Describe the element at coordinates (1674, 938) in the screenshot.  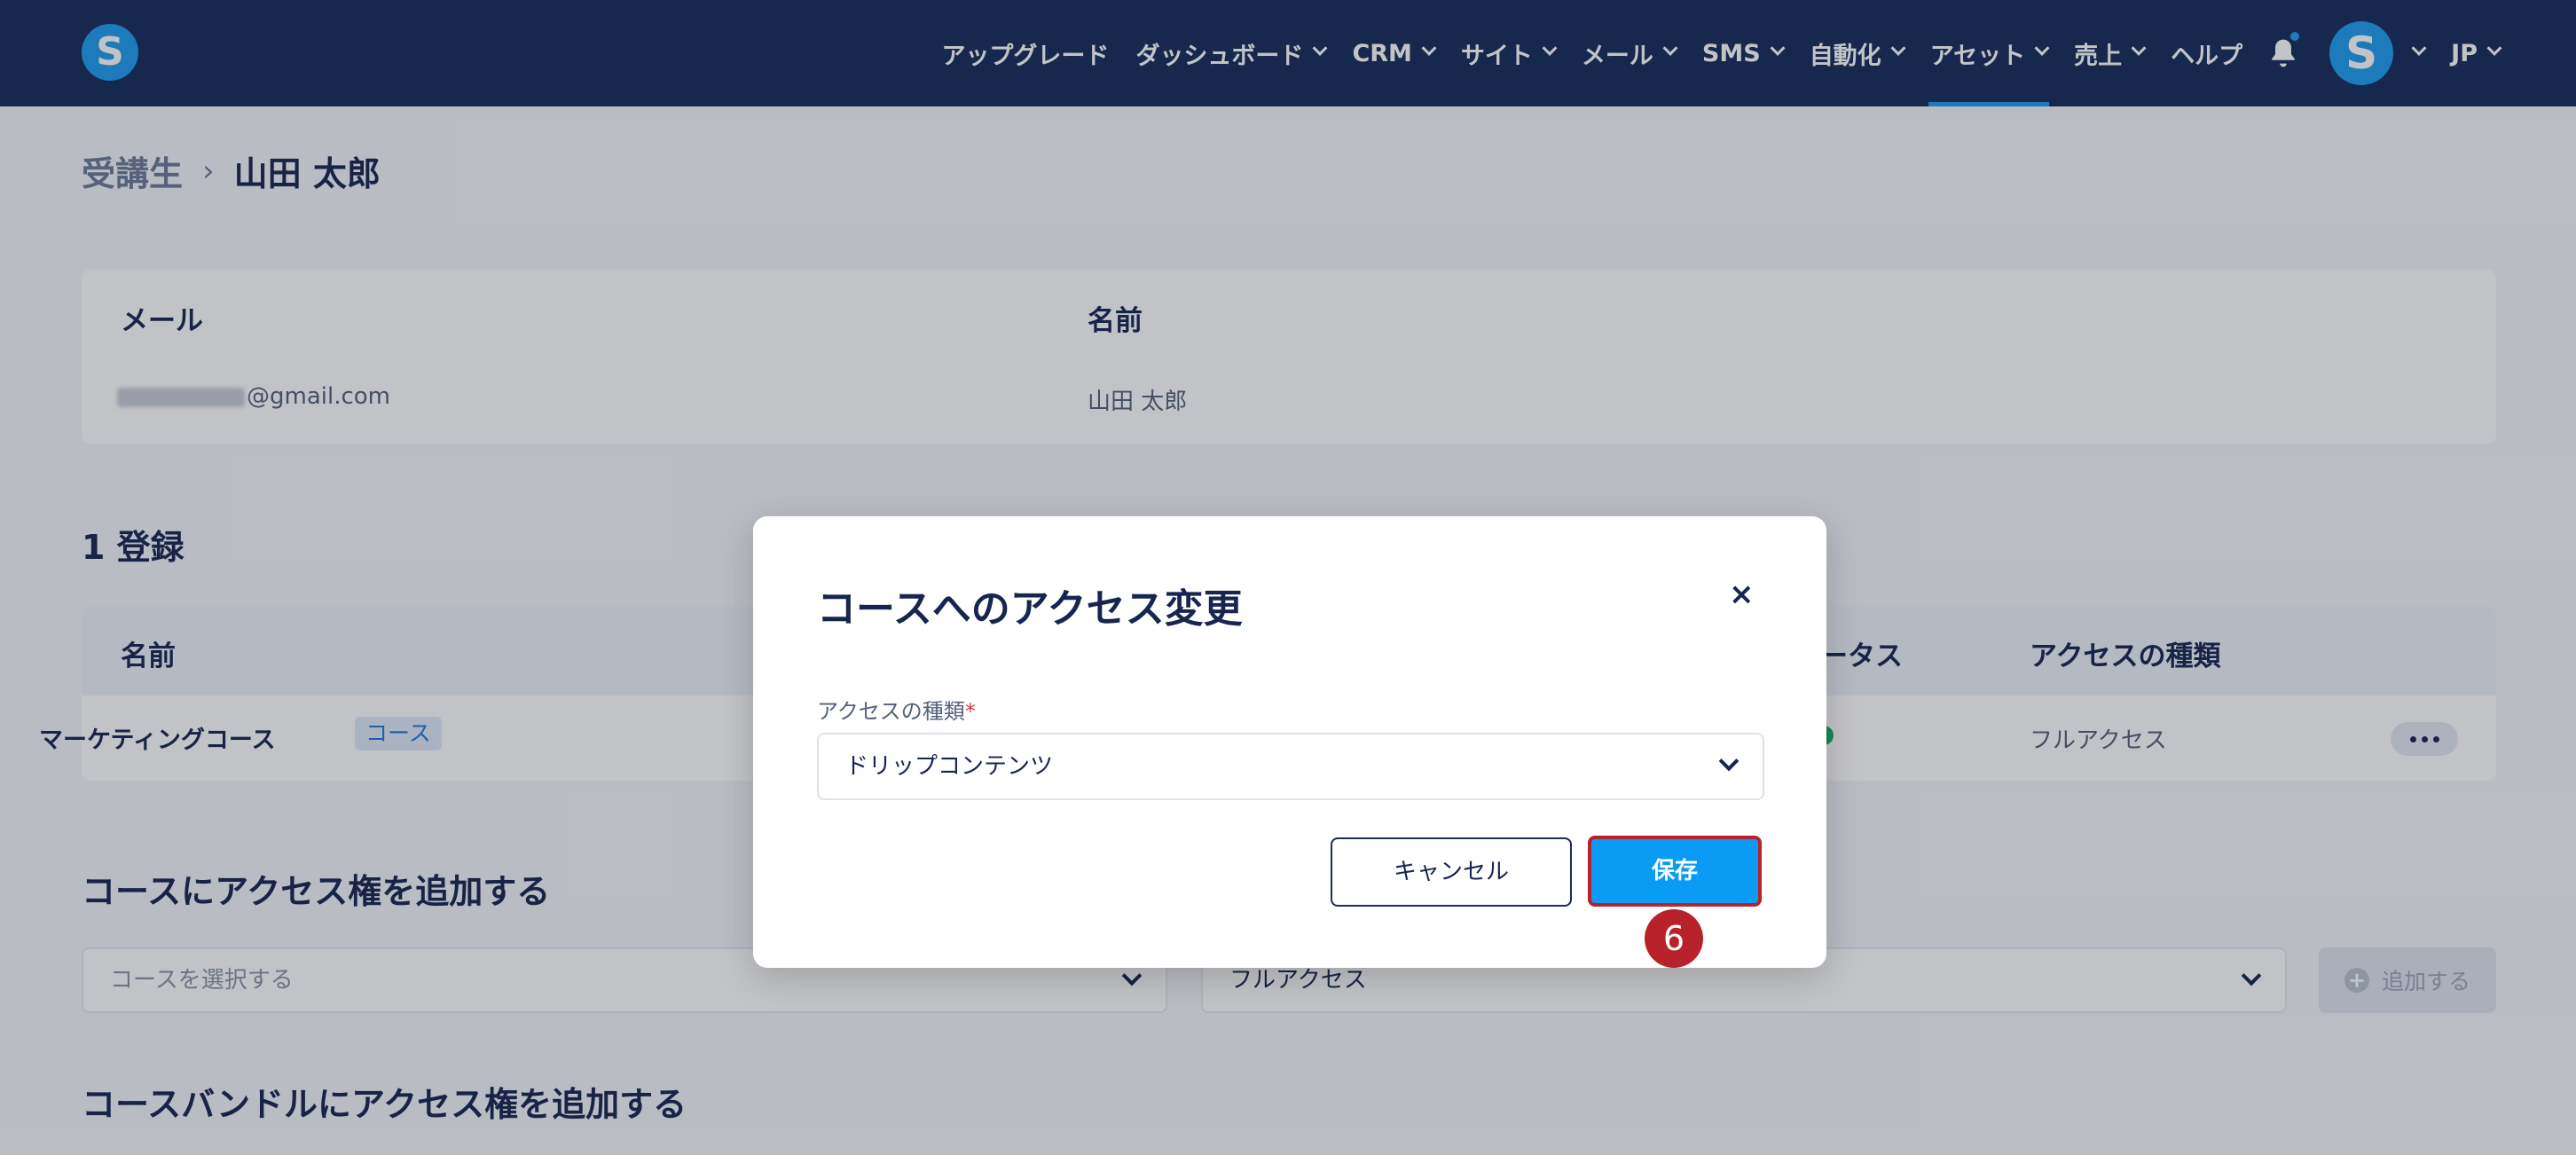
I see `step-number-badge: 6` at that location.